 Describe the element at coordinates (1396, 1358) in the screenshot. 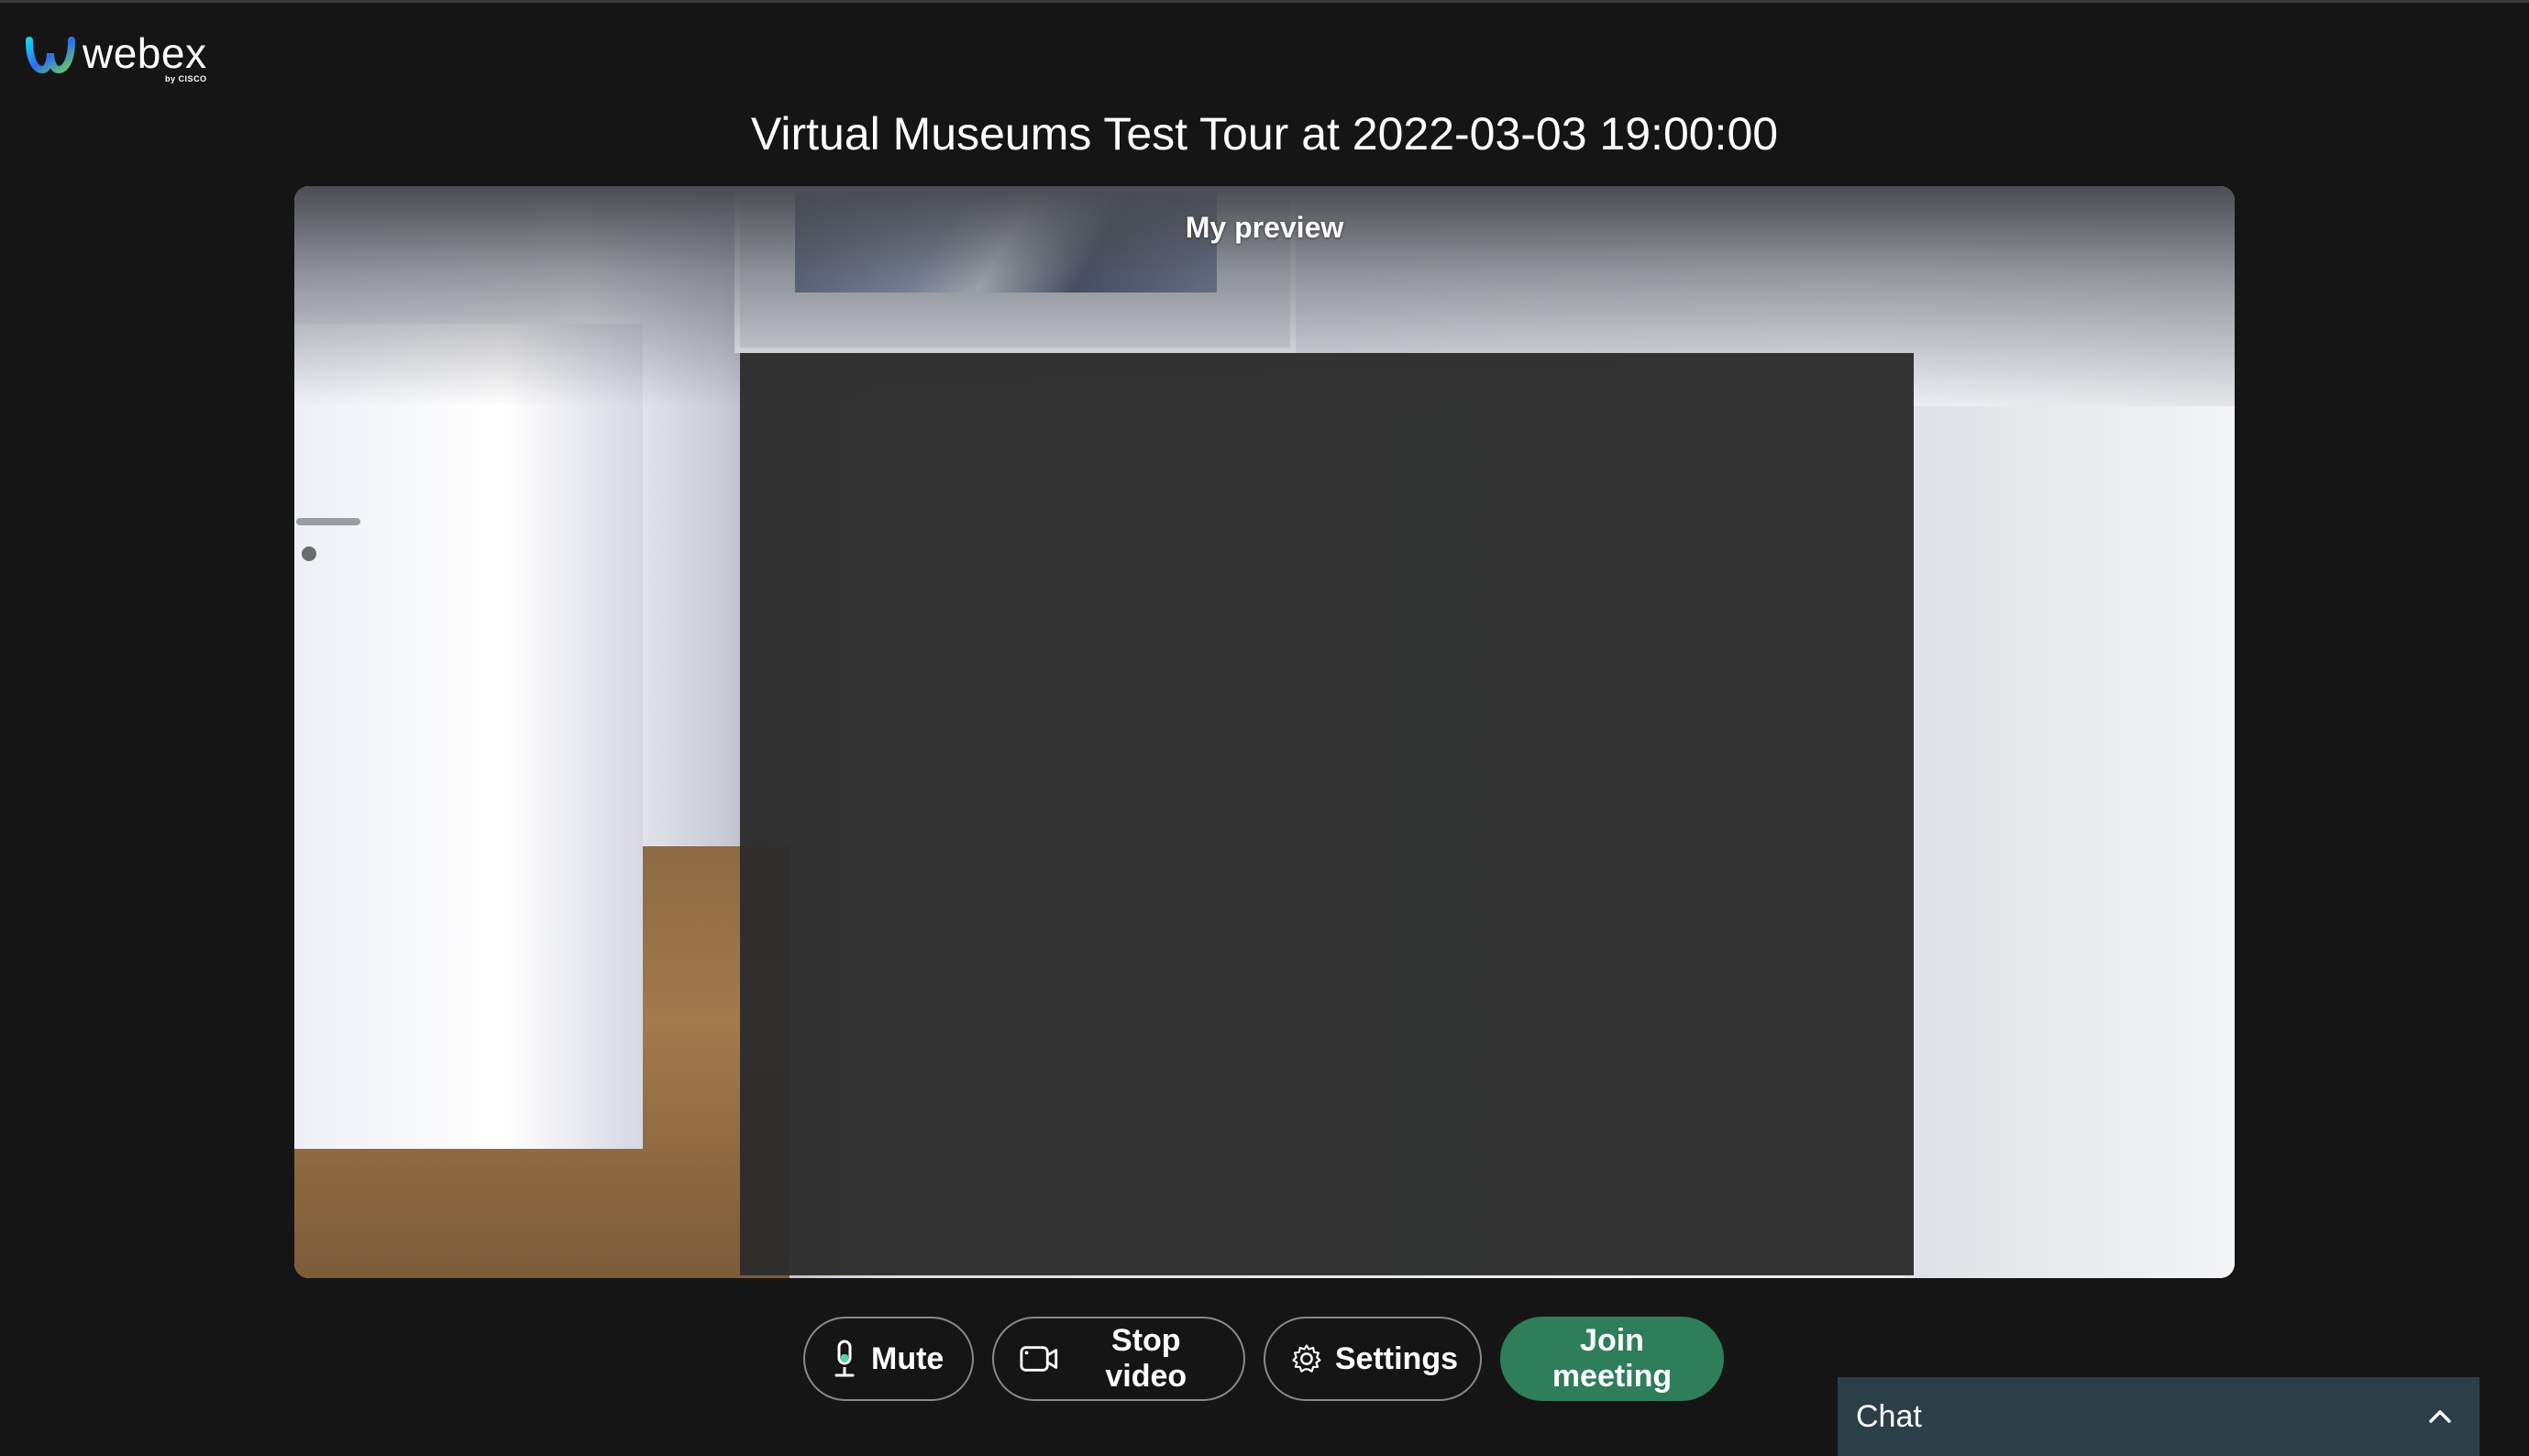

I see `settings-label: Settings` at that location.